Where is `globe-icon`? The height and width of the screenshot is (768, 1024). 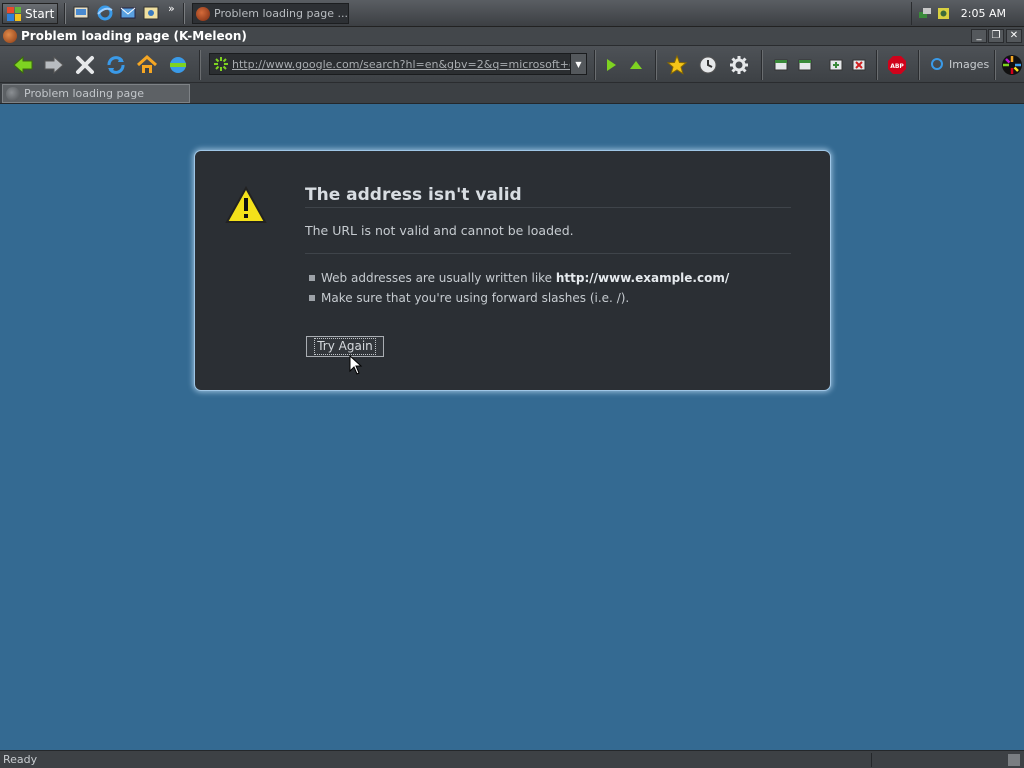
globe-icon is located at coordinates (178, 65).